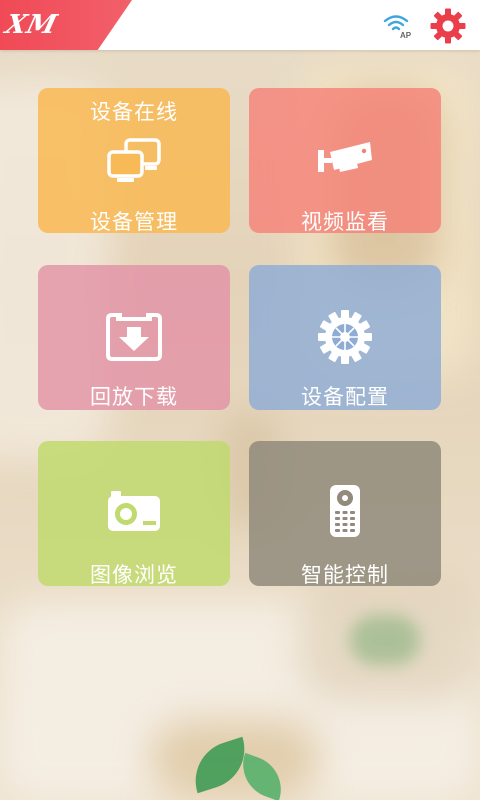  What do you see at coordinates (345, 397) in the screenshot?
I see `tile-label-device-config: 设备配置` at bounding box center [345, 397].